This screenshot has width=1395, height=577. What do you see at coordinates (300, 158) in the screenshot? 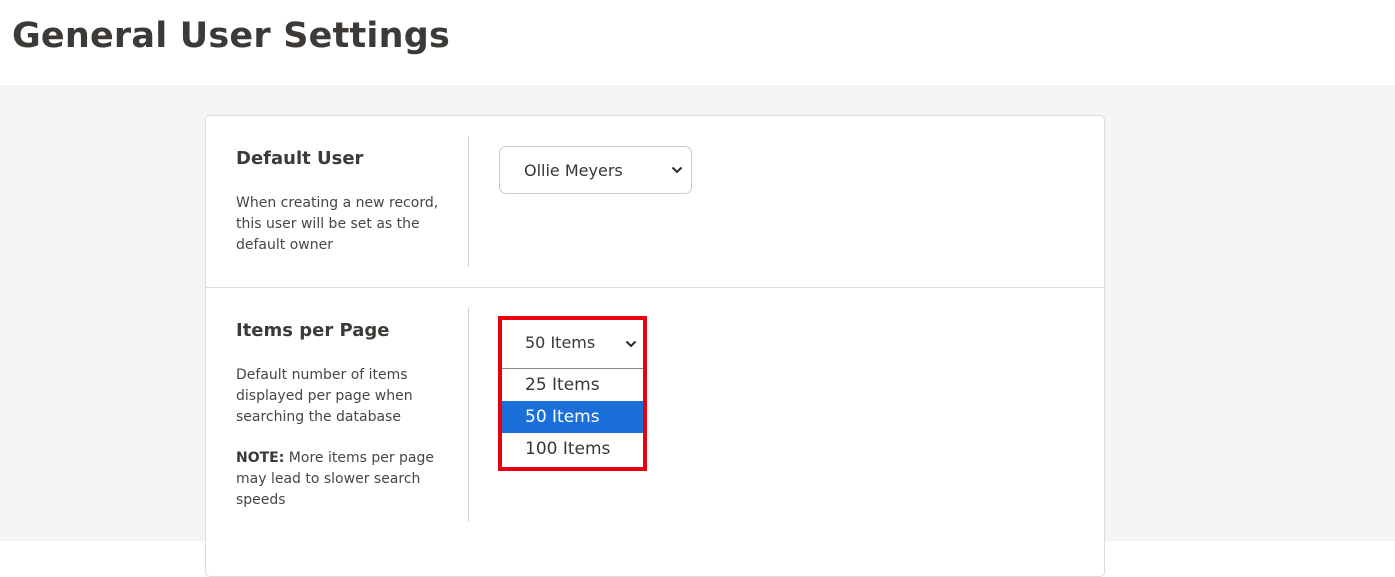
I see `default-user-title: Default User` at bounding box center [300, 158].